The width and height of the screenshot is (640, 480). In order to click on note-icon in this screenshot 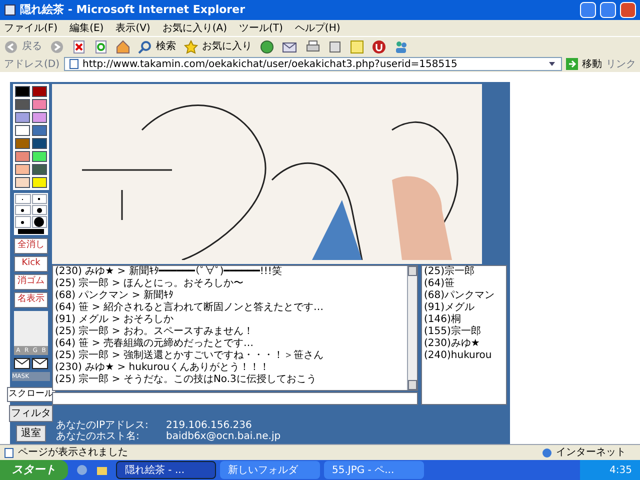, I will do `click(357, 47)`.